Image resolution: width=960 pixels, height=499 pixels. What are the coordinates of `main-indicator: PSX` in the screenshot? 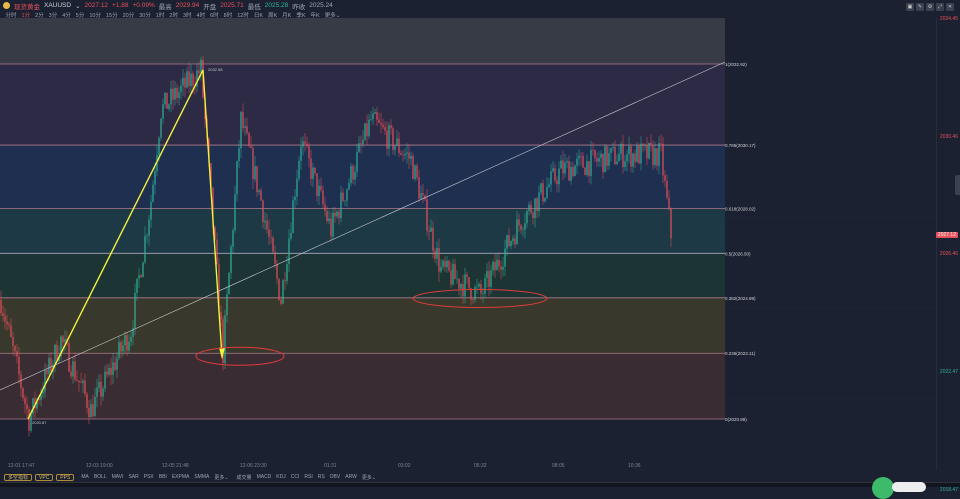 It's located at (149, 477).